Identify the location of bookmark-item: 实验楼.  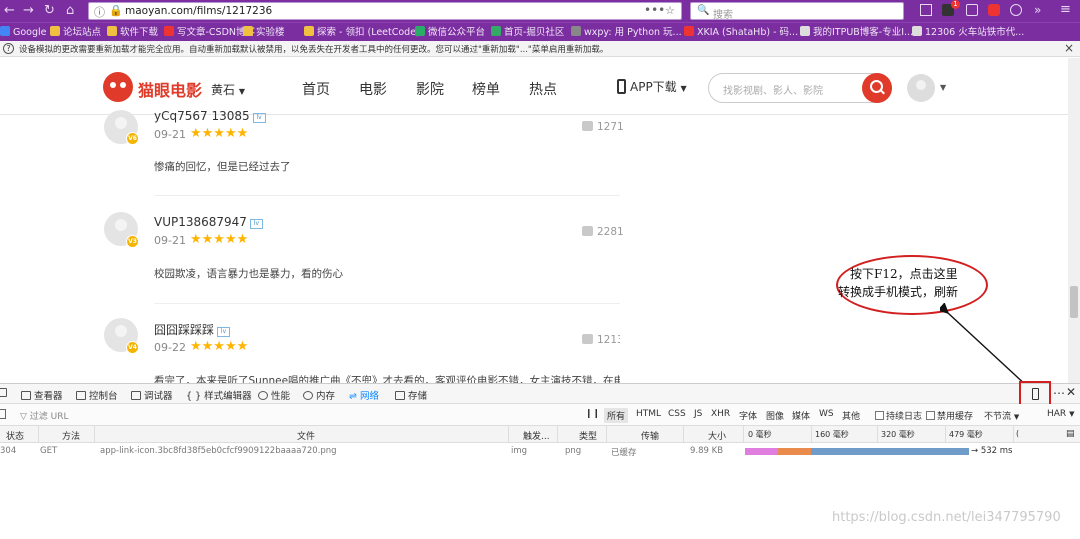
(264, 33).